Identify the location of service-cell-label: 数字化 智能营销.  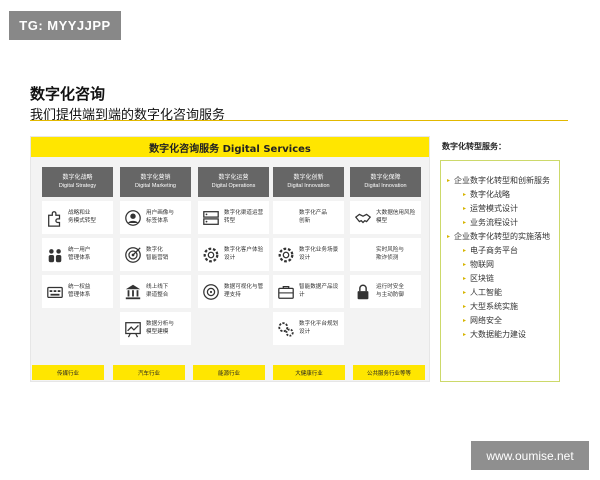
(157, 253).